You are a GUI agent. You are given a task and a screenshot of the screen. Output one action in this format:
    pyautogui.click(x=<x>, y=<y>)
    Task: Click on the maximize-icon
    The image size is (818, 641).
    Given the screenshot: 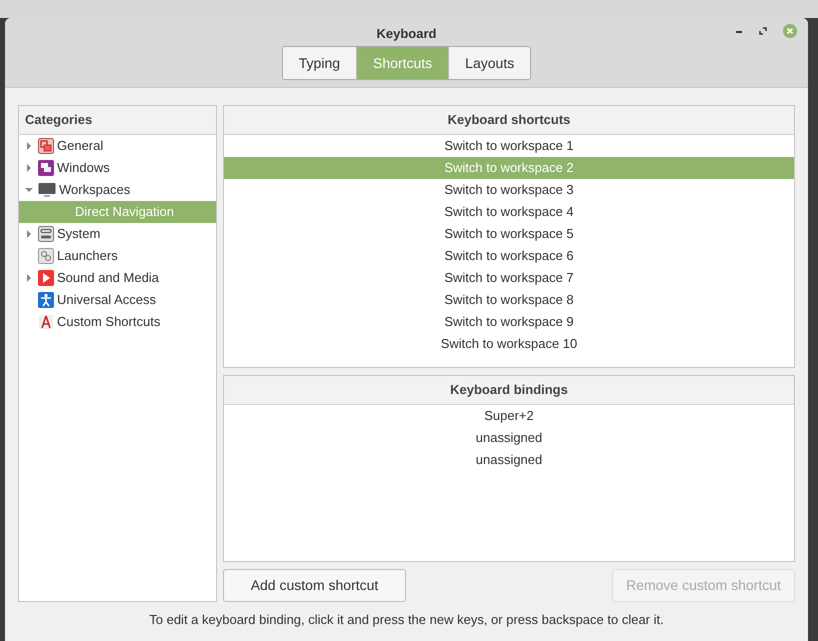 What is the action you would take?
    pyautogui.click(x=763, y=31)
    